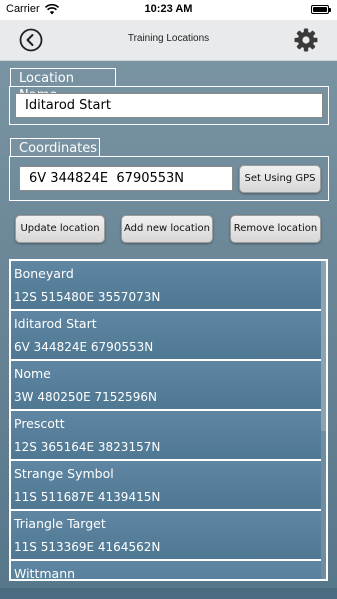 The width and height of the screenshot is (337, 599). I want to click on list-scrollbar, so click(323, 420).